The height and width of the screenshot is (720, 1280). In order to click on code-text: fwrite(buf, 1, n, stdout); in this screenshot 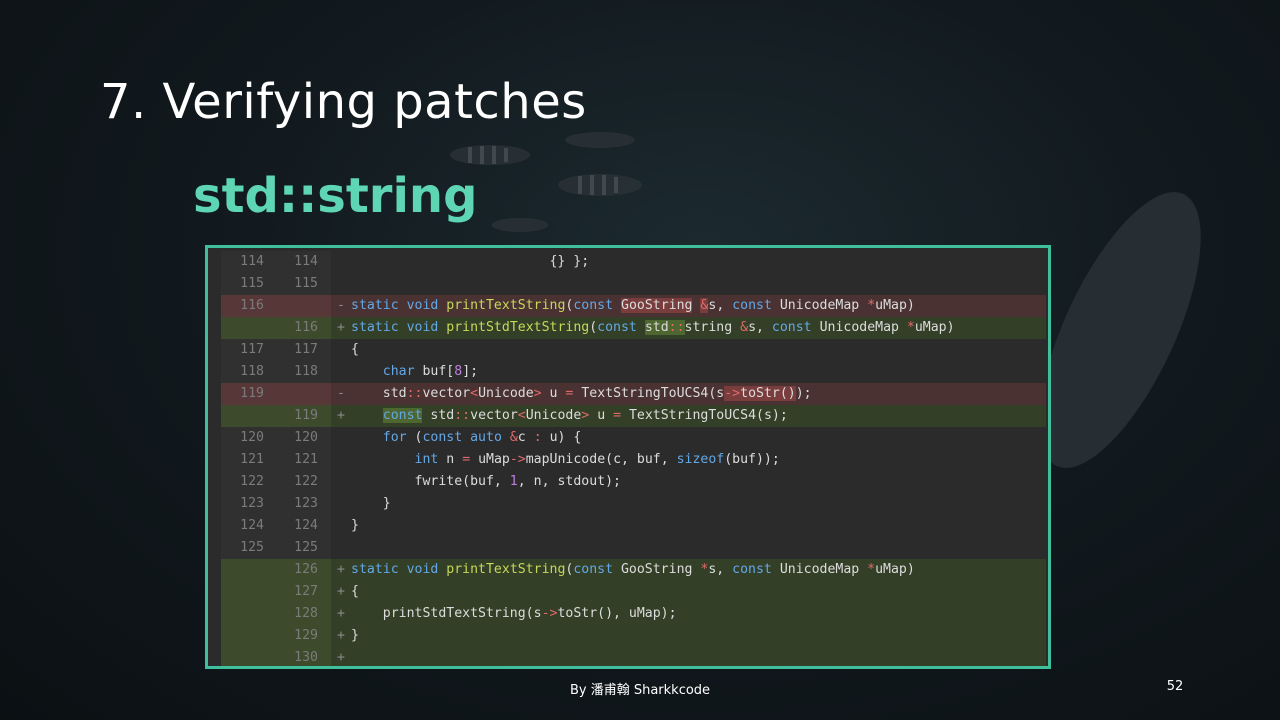, I will do `click(486, 482)`.